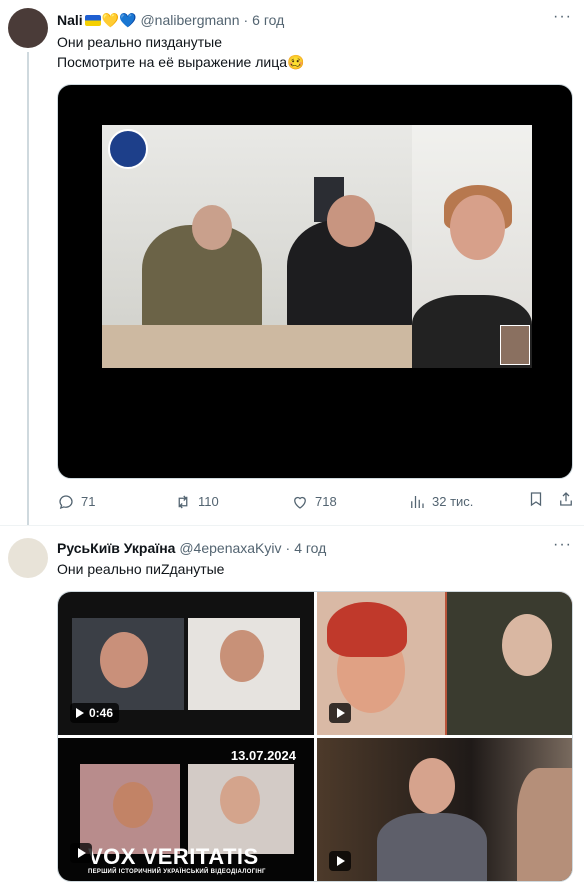 Image resolution: width=584 pixels, height=892 pixels. I want to click on views-button: 32 тис., so click(440, 502).